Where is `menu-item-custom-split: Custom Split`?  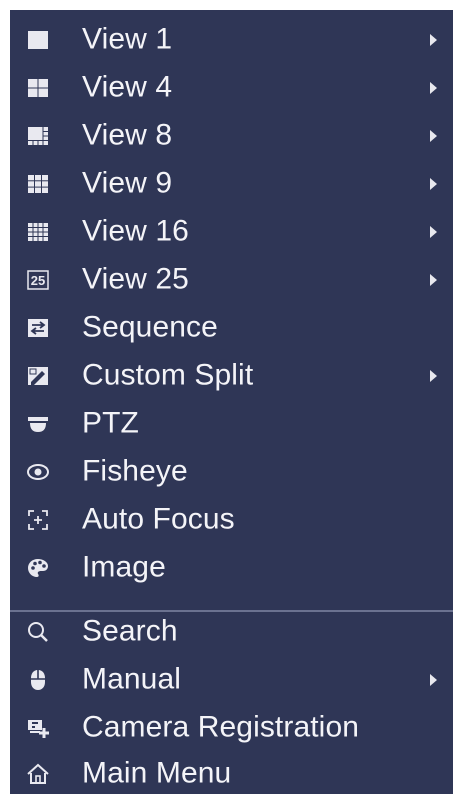
menu-item-custom-split: Custom Split is located at coordinates (231, 376).